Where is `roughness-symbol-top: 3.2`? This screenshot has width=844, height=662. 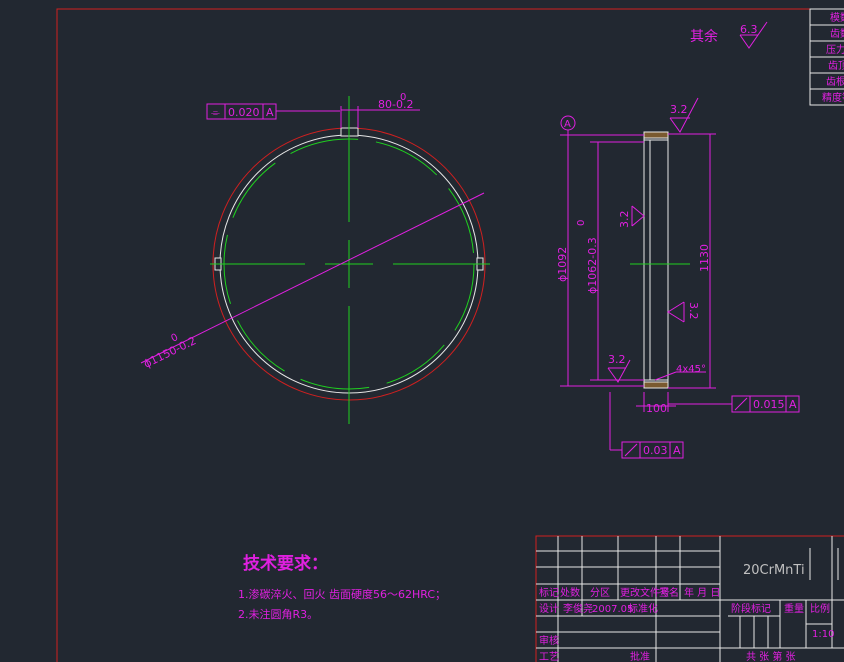
roughness-symbol-top: 3.2 is located at coordinates (684, 115).